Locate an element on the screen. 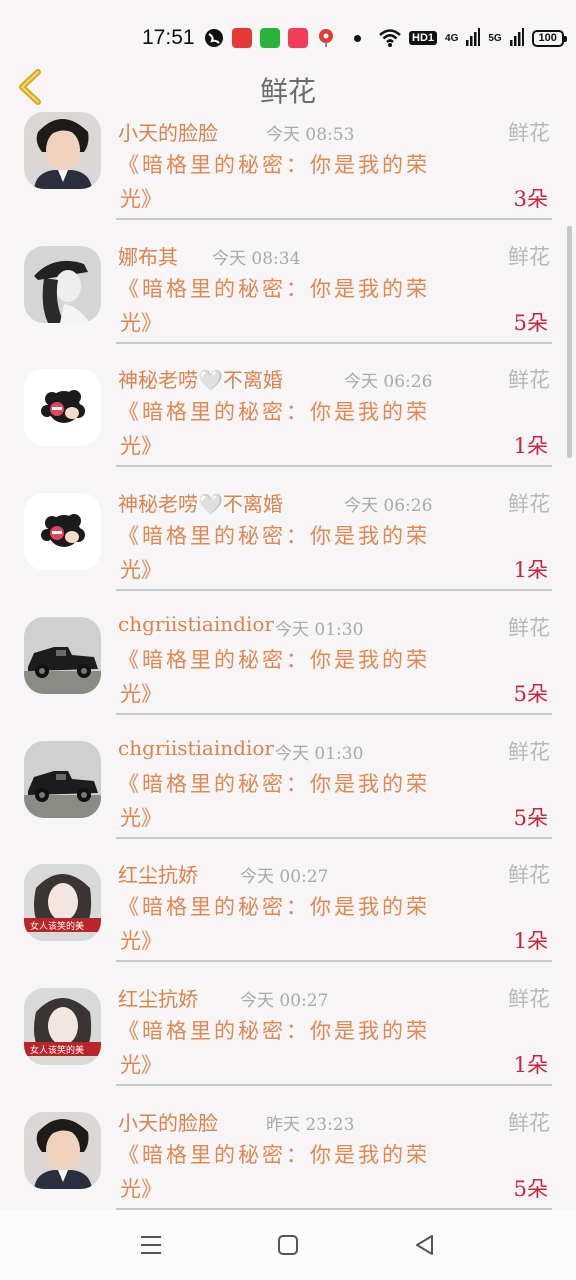 Image resolution: width=576 pixels, height=1280 pixels. status-bar: 17:51 HD1 4G 5G 100 is located at coordinates (288, 31).